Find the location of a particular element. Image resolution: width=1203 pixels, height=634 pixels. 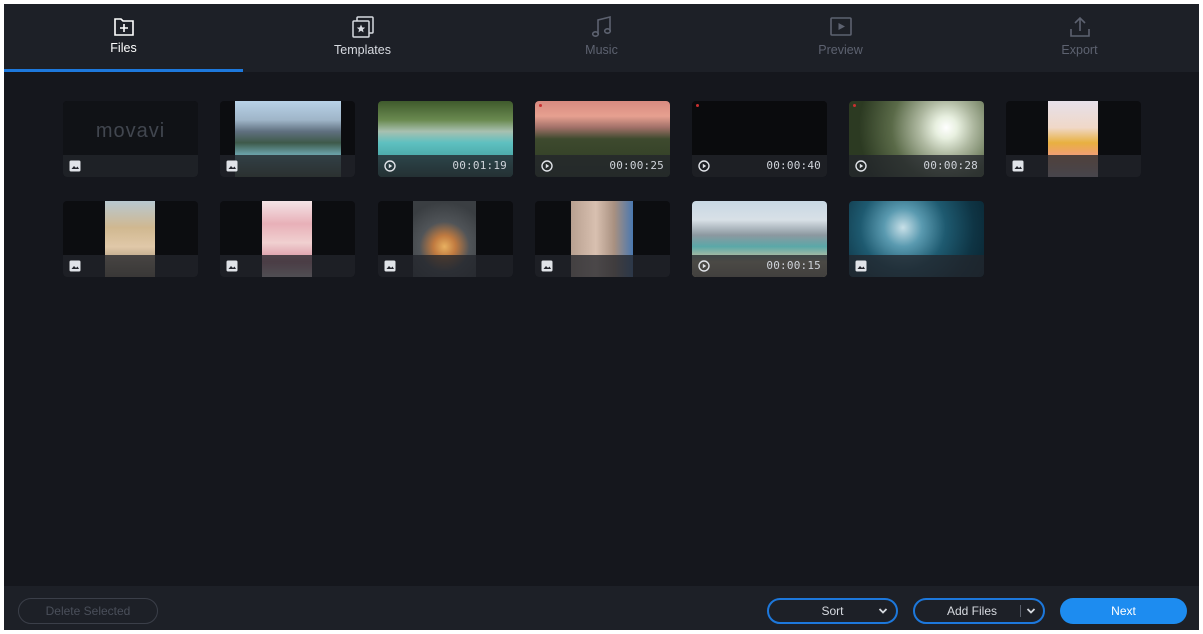

delete-selected-button: Delete Selected is located at coordinates (88, 611).